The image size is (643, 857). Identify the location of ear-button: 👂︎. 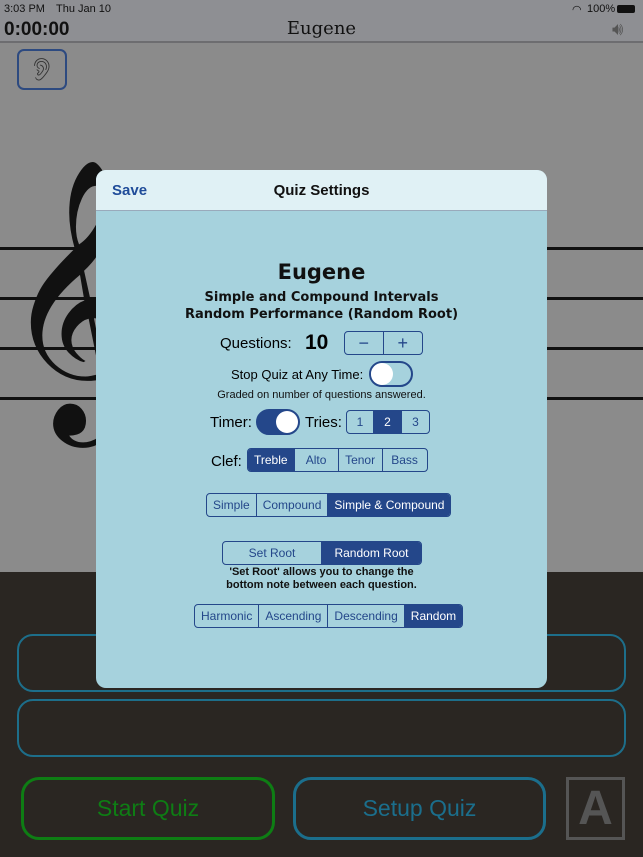
(42, 69).